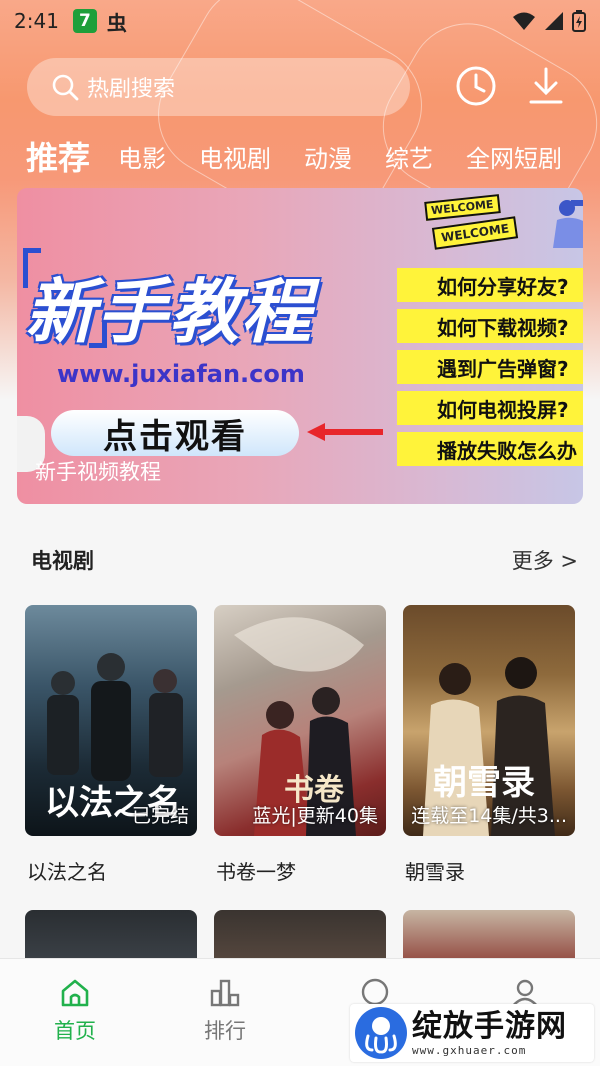 Image resolution: width=600 pixels, height=1066 pixels. What do you see at coordinates (490, 326) in the screenshot?
I see `faq-item: 如何下载视频?` at bounding box center [490, 326].